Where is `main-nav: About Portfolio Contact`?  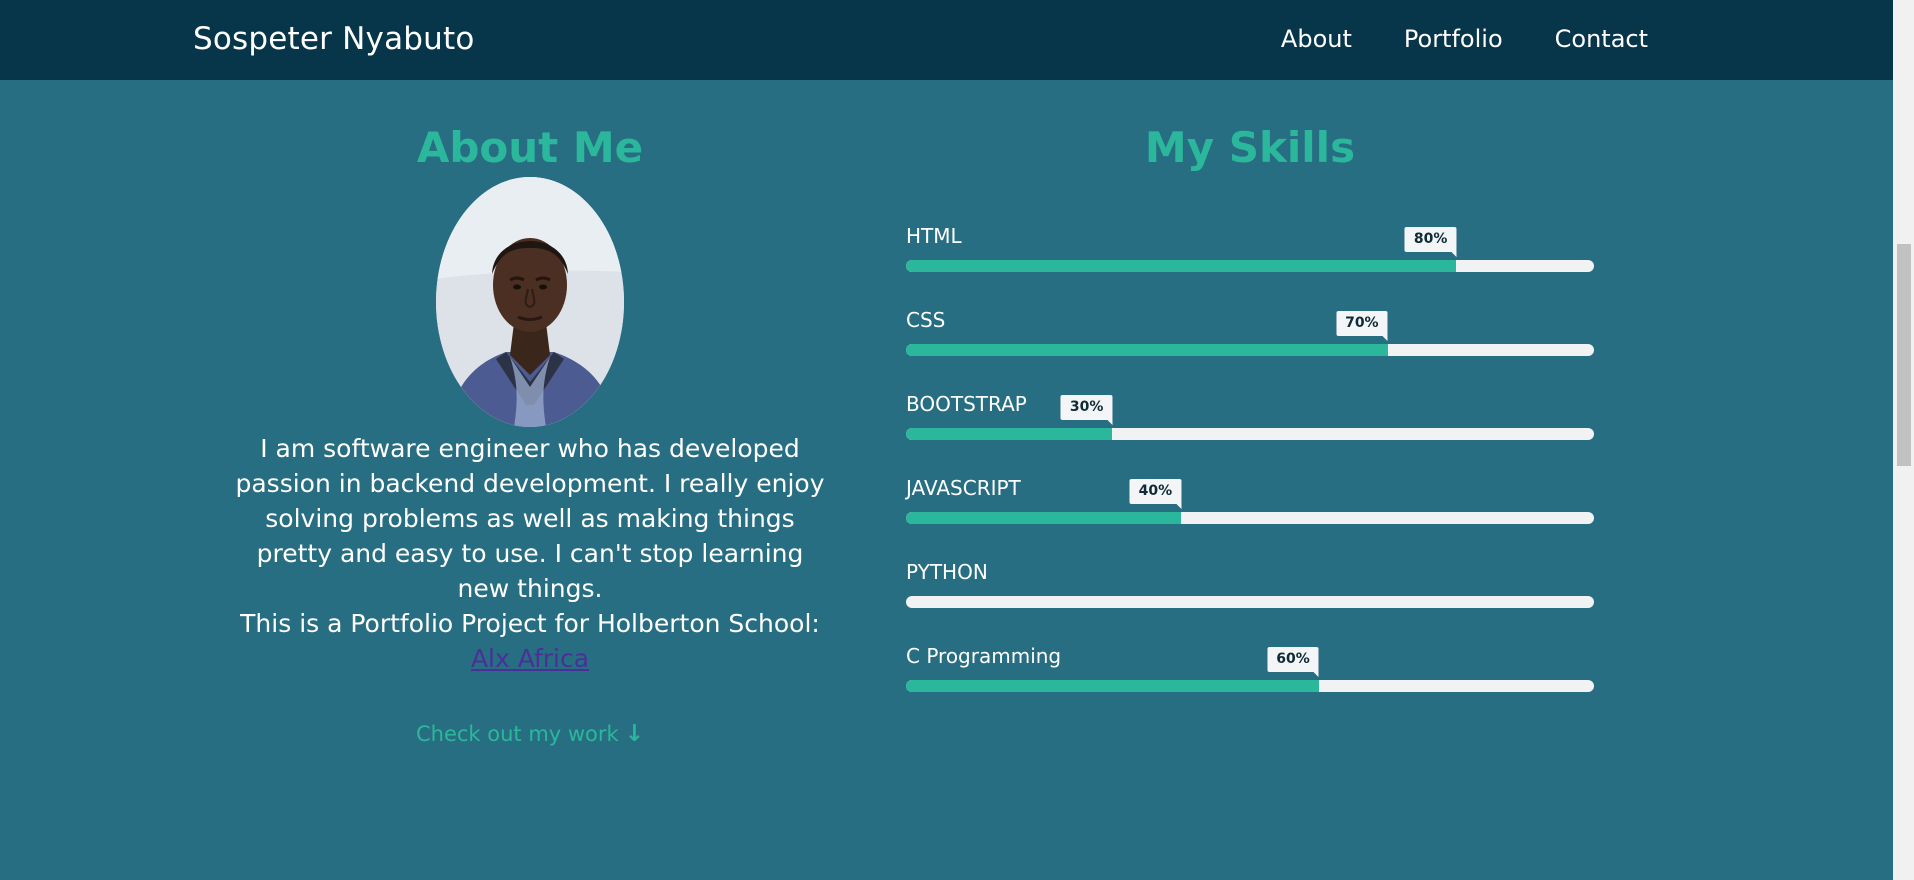 main-nav: About Portfolio Contact is located at coordinates (1464, 39).